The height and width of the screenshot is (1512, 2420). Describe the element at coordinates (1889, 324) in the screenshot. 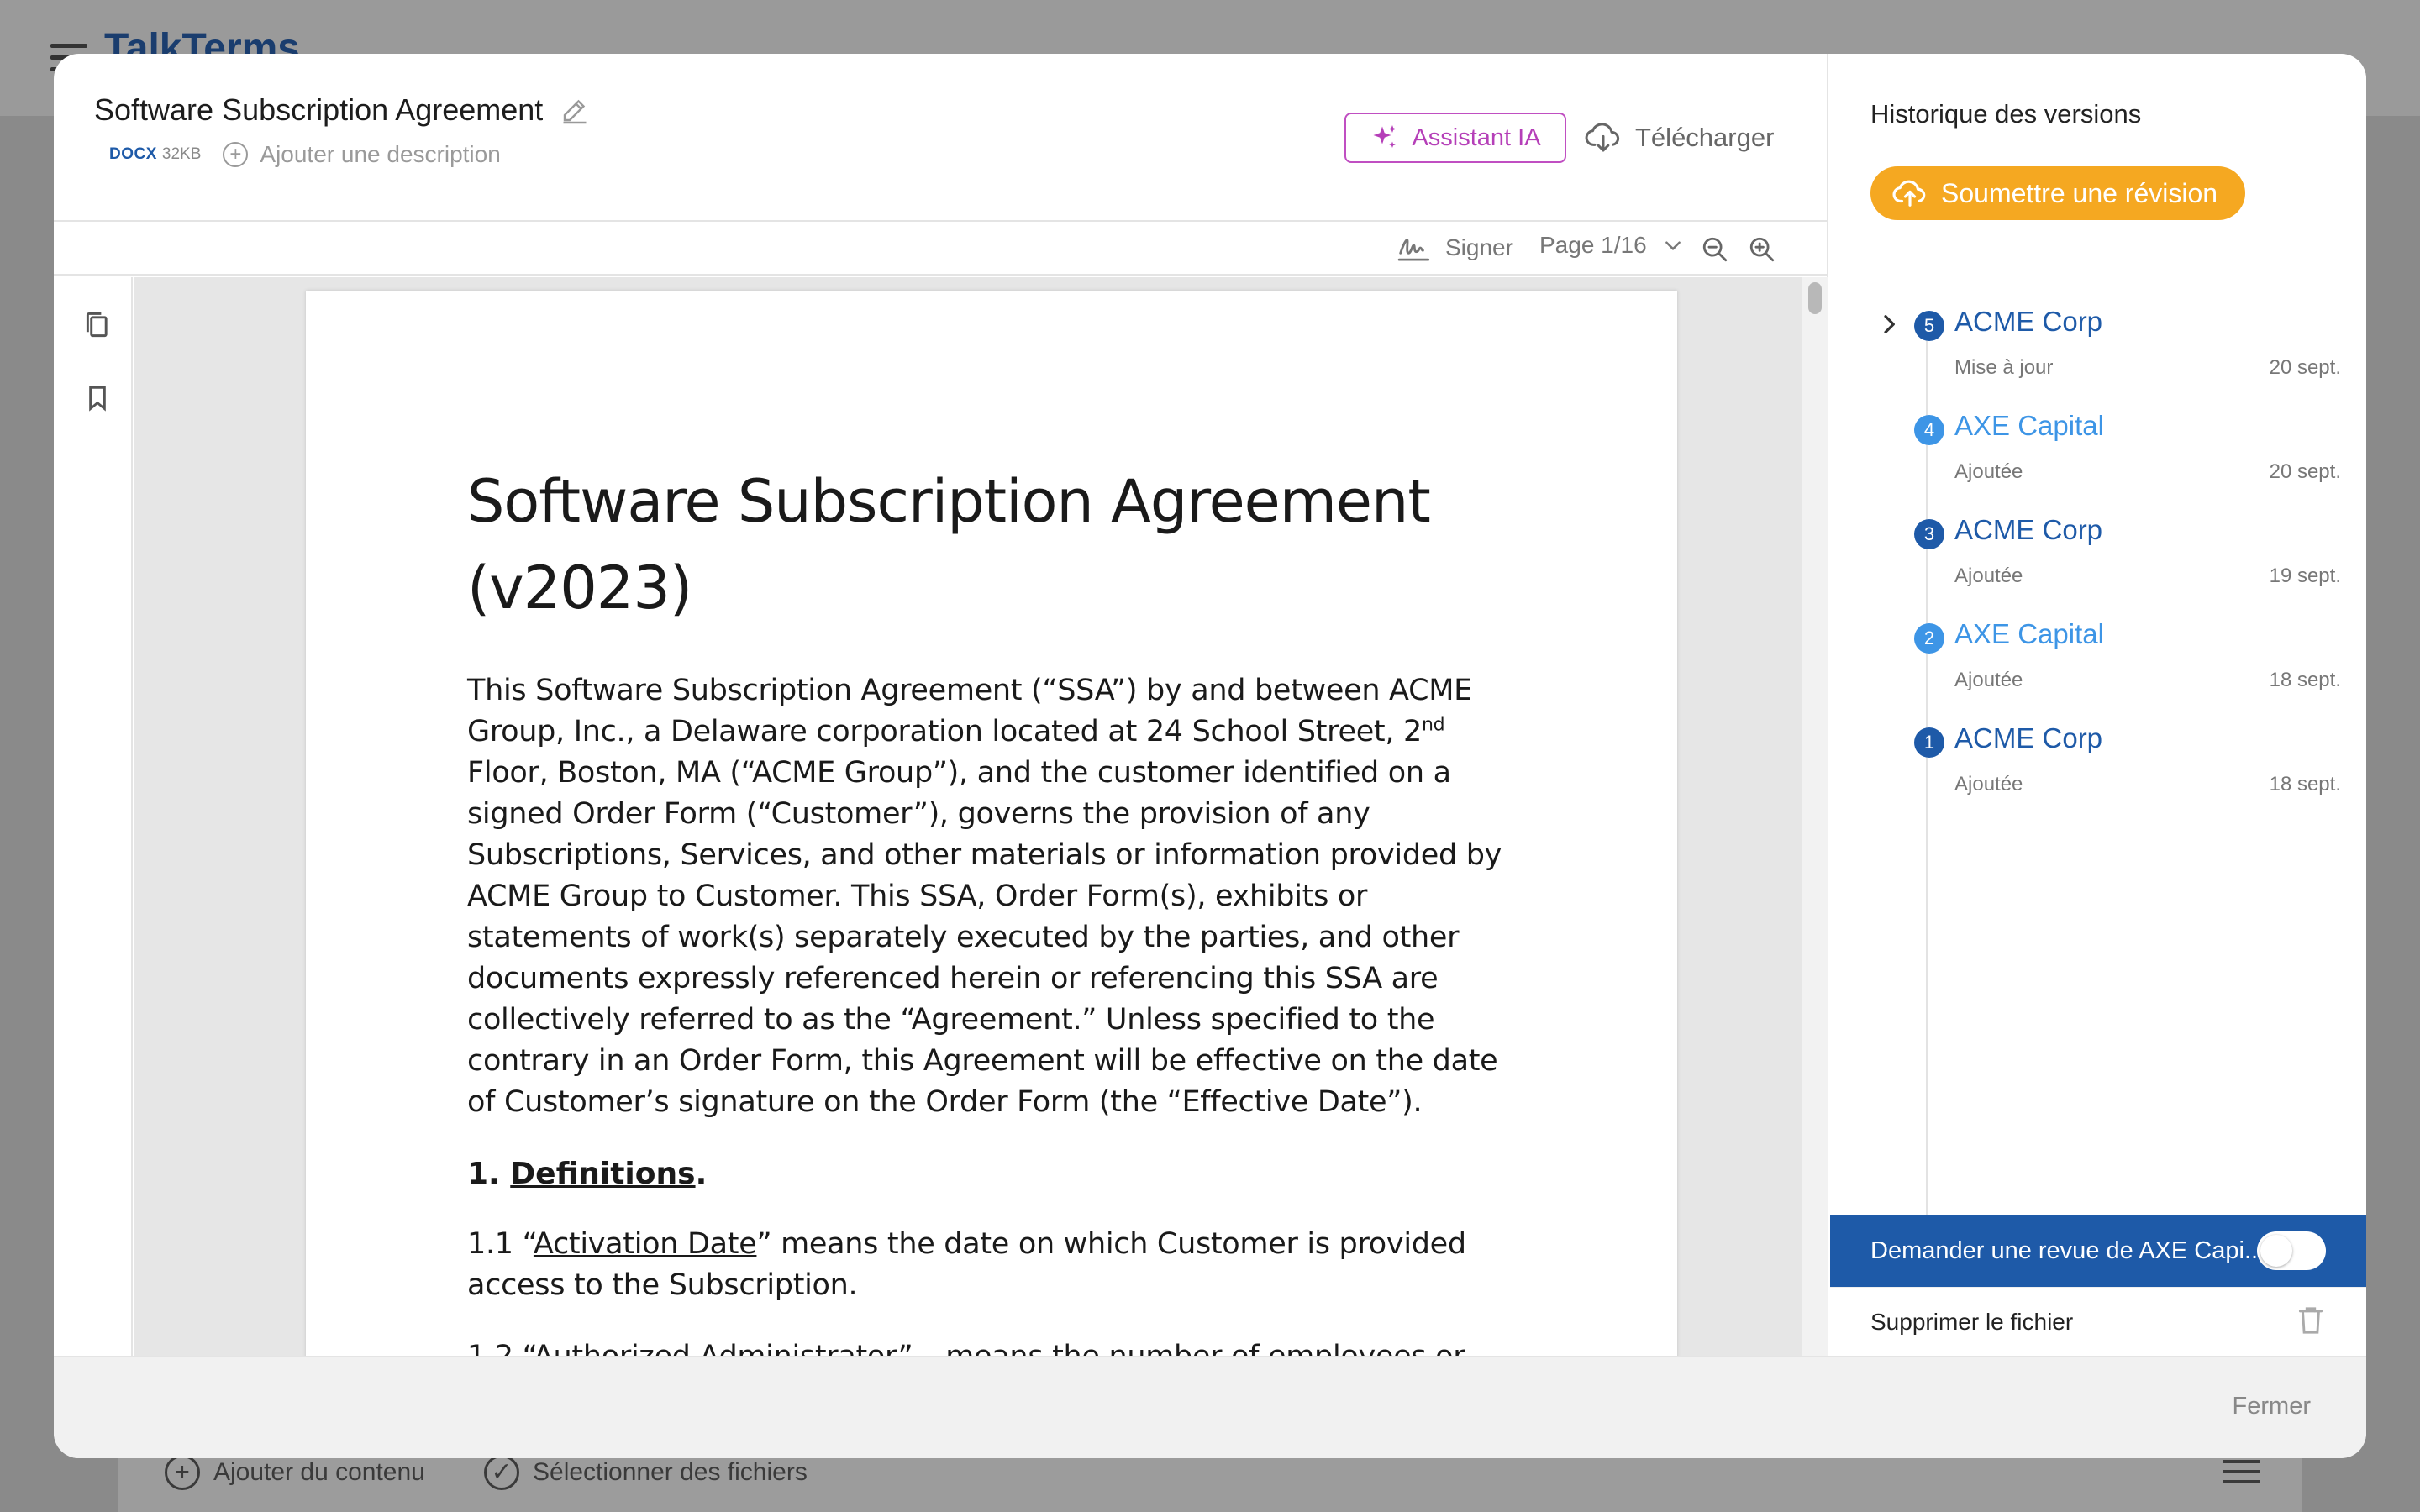

I see `chevron-right-icon` at that location.